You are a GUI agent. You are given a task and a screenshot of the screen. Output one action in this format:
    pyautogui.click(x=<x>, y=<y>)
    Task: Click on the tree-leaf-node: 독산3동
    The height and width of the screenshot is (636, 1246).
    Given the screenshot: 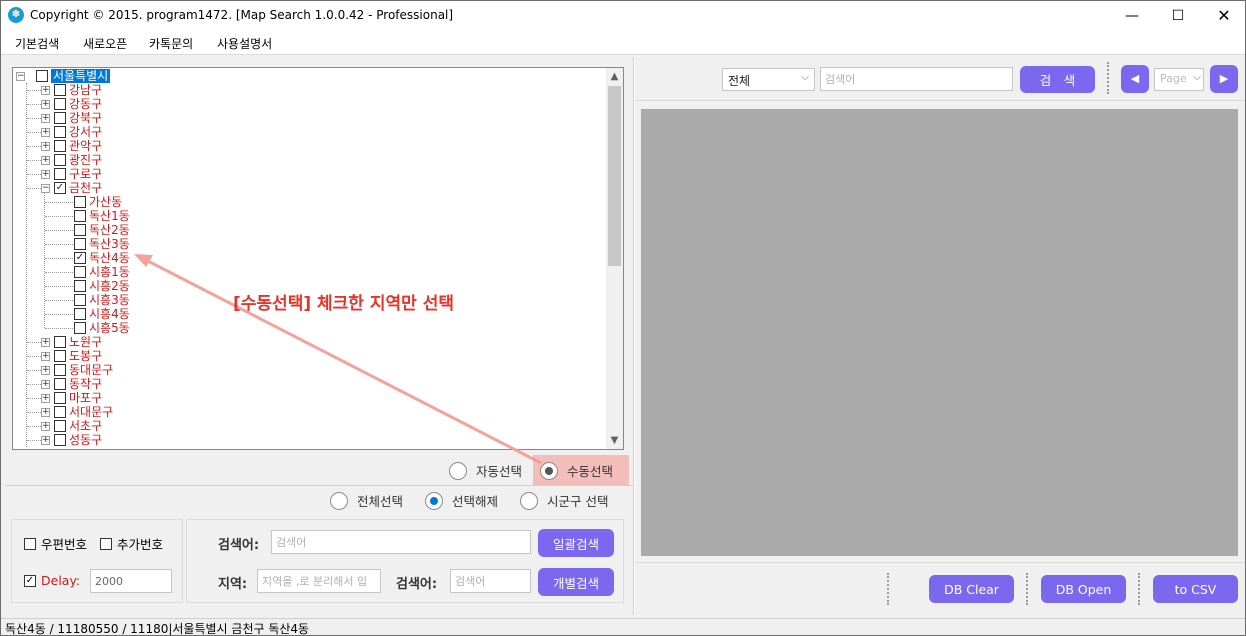 What is the action you would take?
    pyautogui.click(x=308, y=244)
    